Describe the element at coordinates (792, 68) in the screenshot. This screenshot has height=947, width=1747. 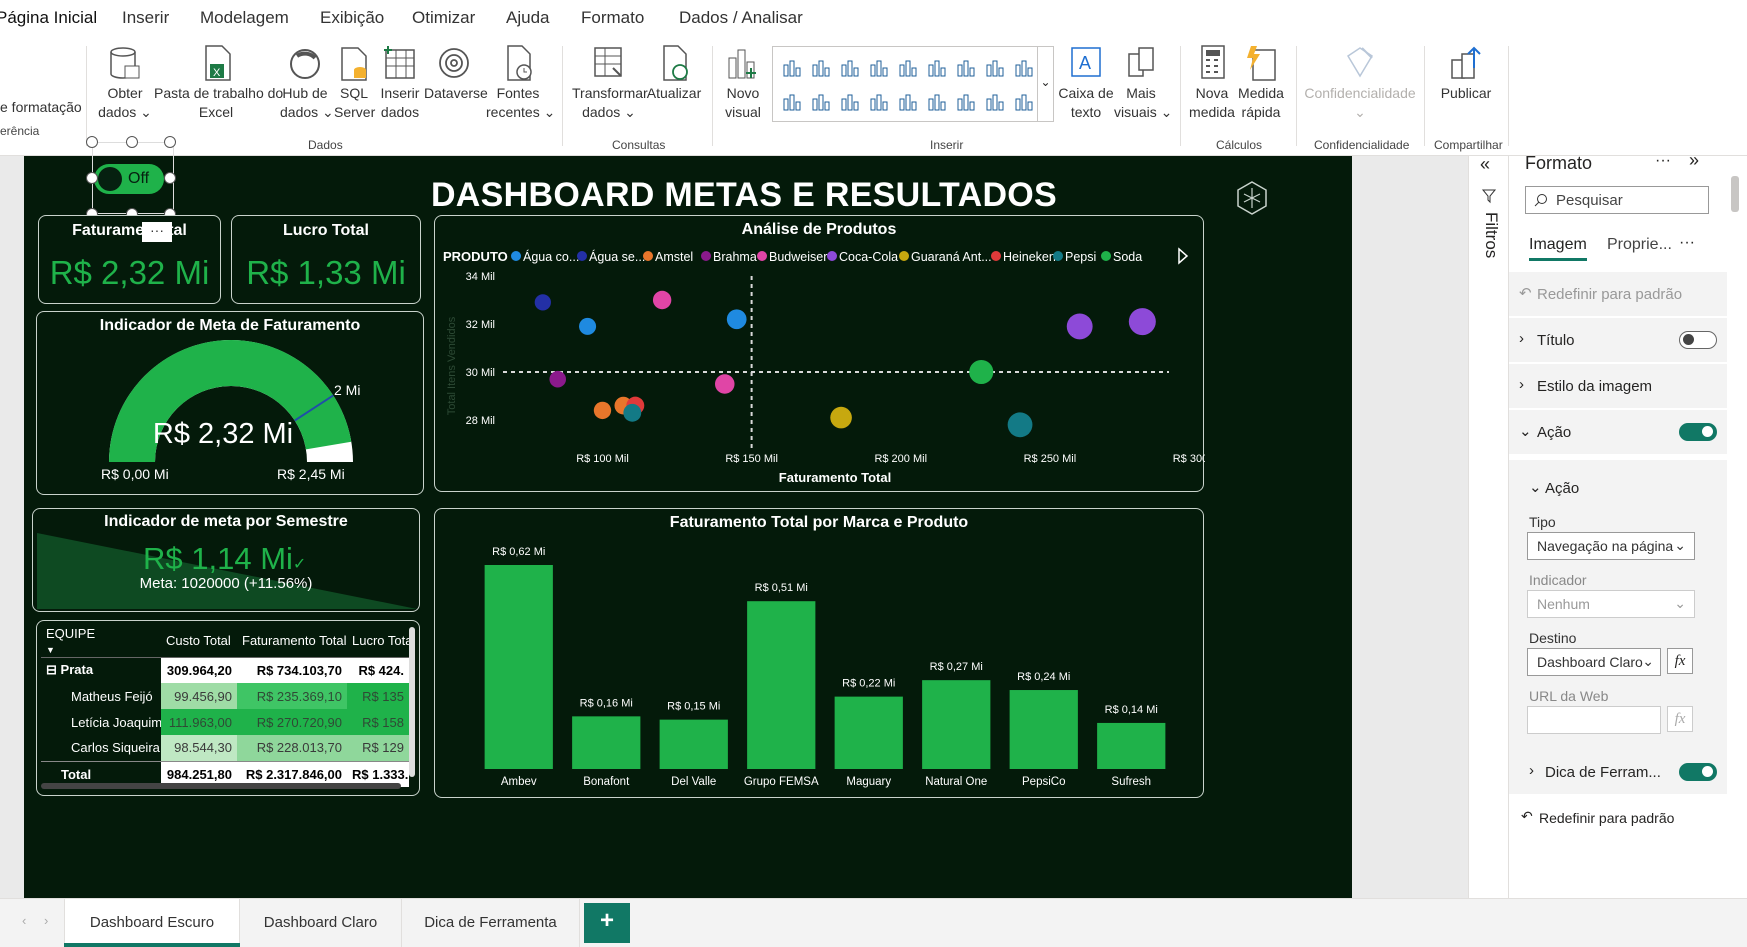
I see `stacked-bar-icon` at that location.